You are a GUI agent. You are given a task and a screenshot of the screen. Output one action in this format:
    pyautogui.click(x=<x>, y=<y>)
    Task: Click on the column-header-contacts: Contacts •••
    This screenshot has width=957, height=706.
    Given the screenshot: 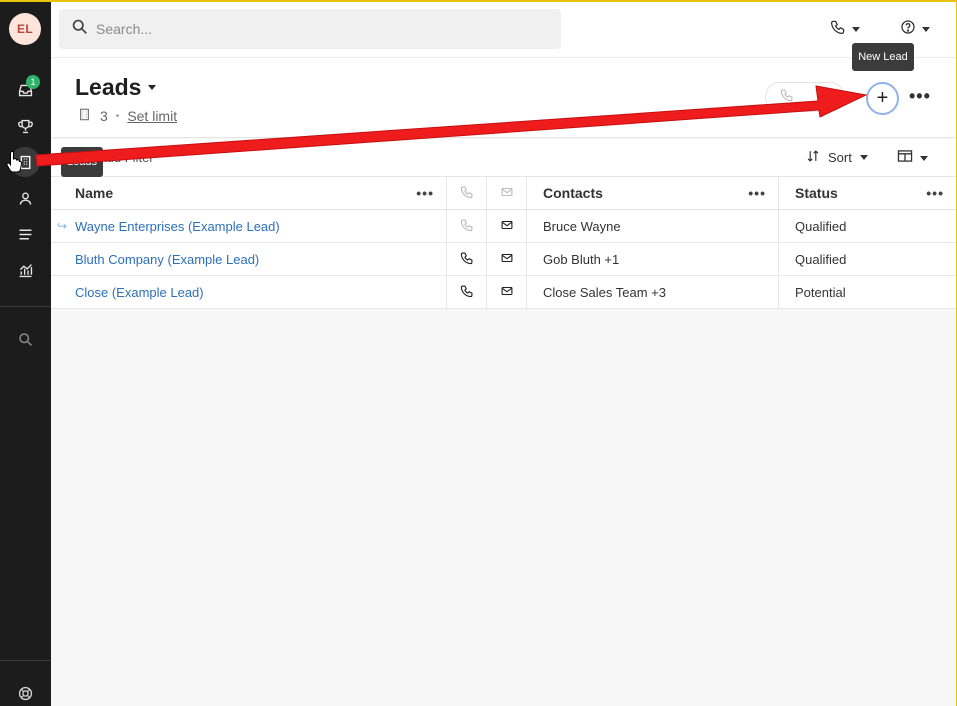 What is the action you would take?
    pyautogui.click(x=653, y=193)
    